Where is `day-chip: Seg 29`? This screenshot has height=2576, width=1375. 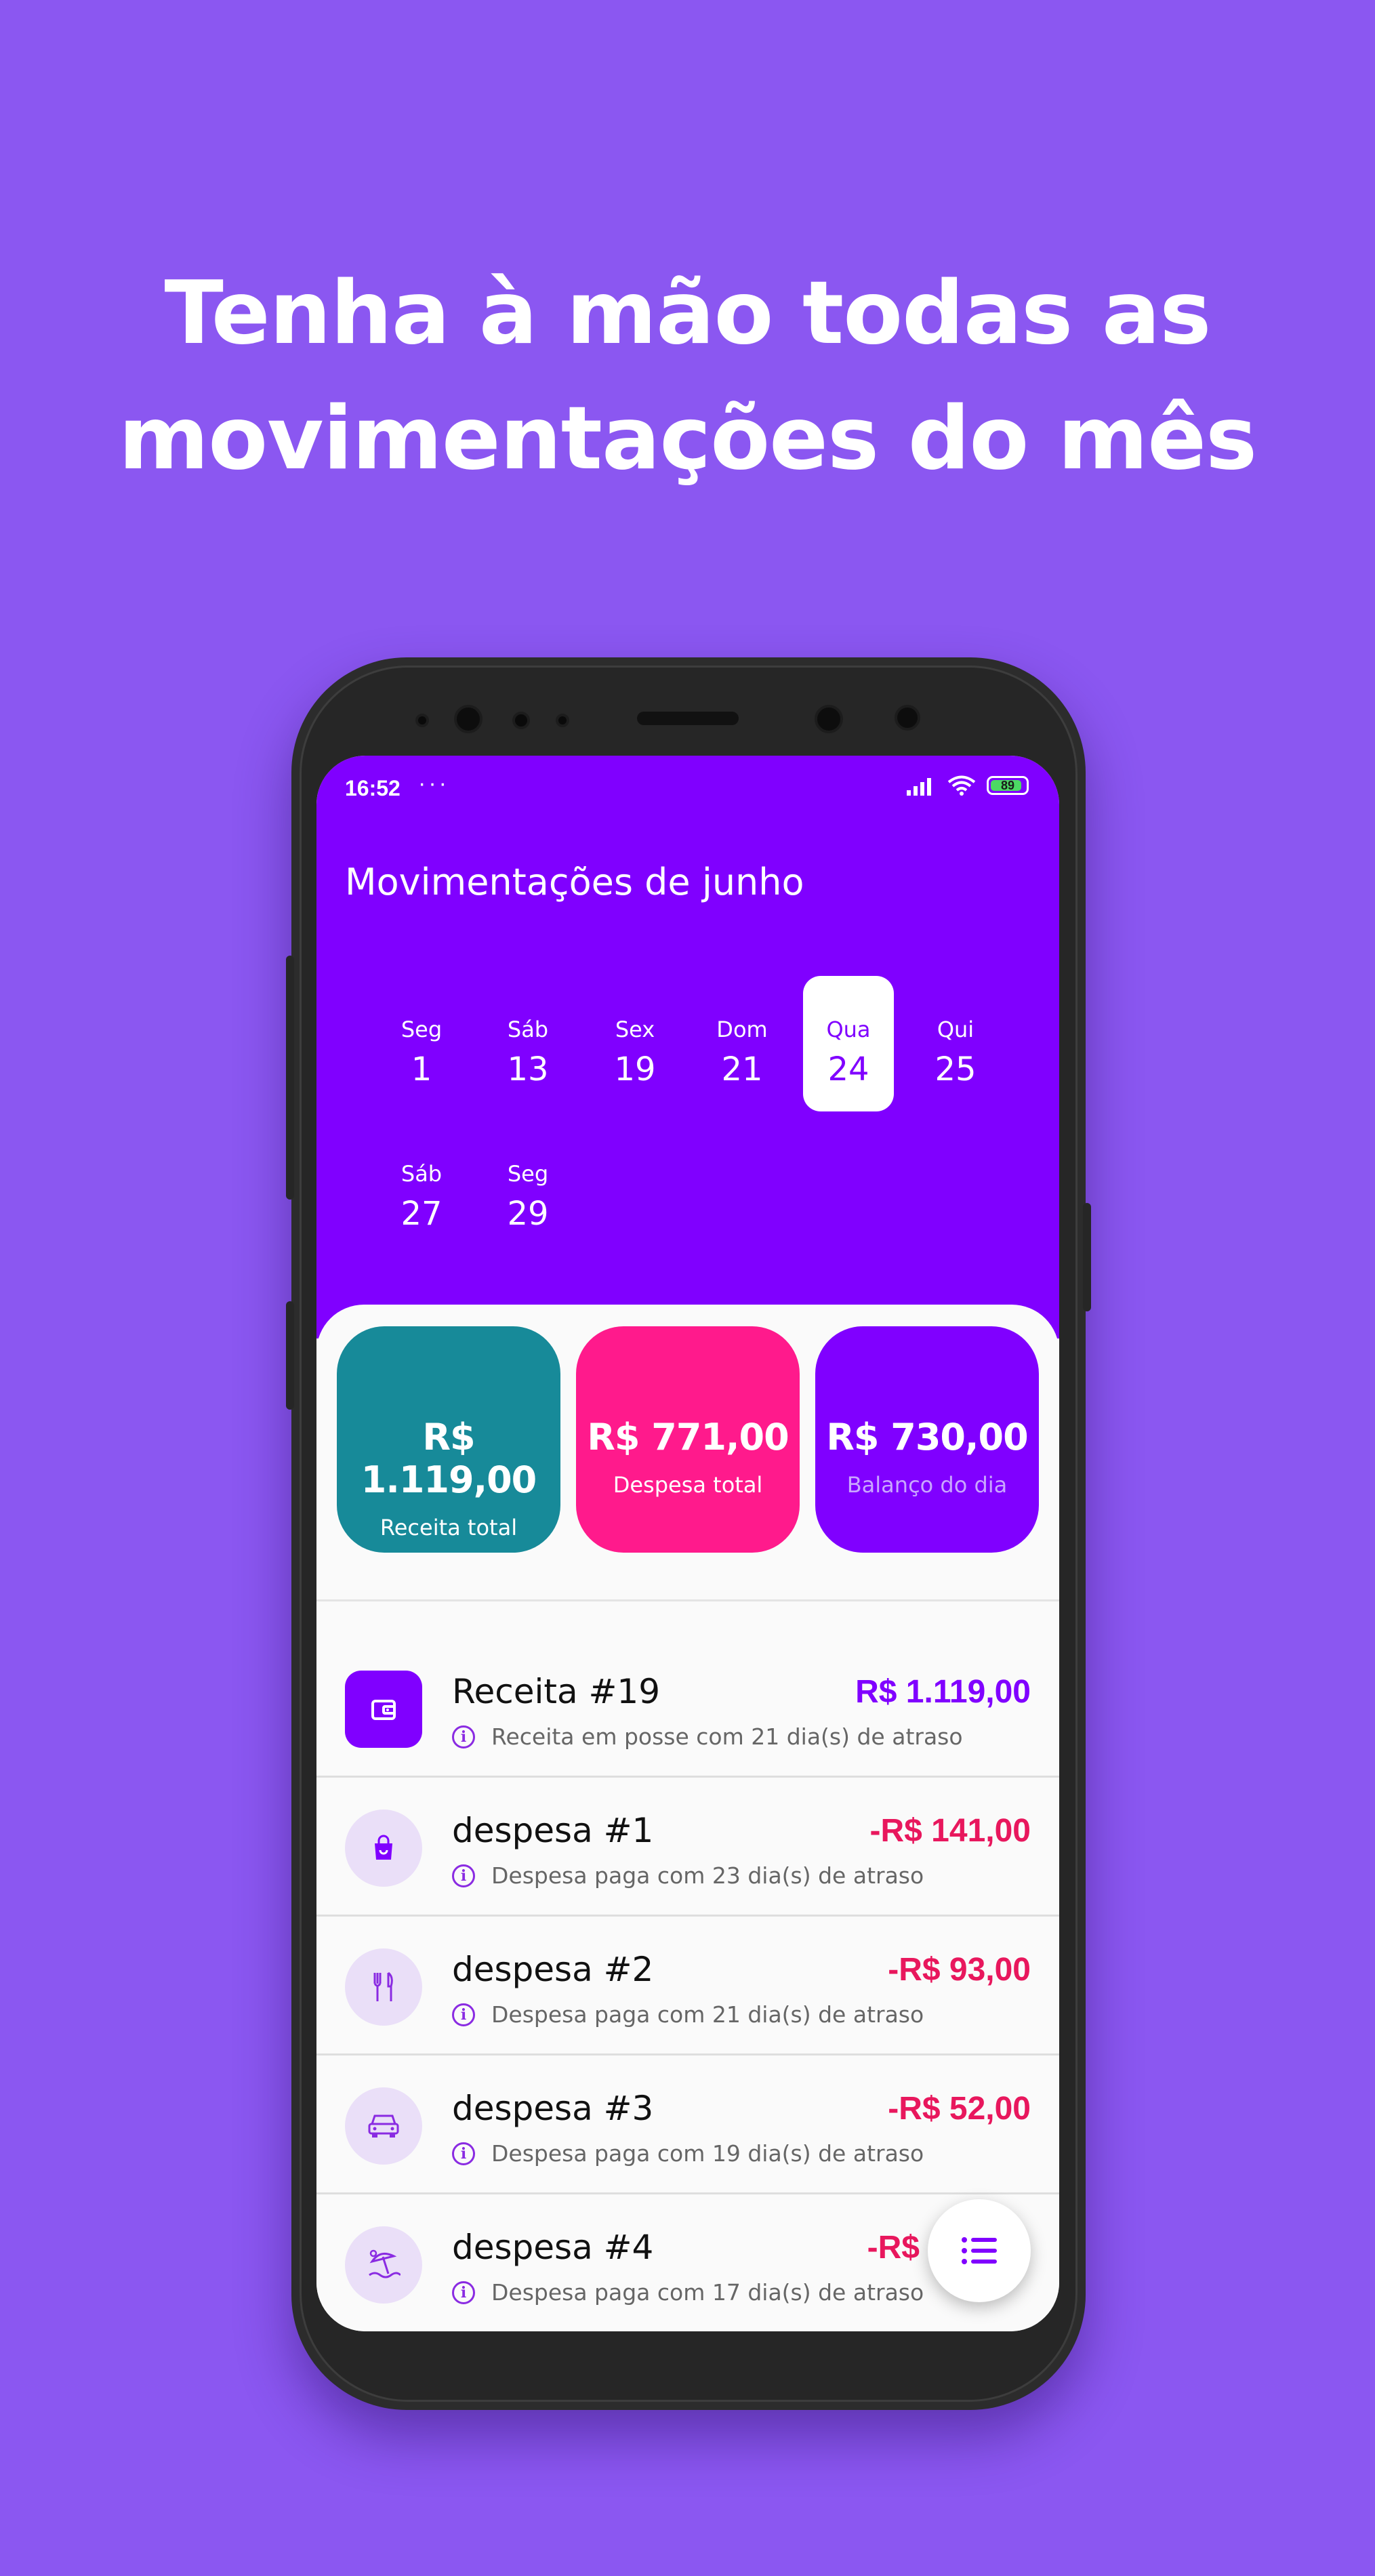 day-chip: Seg 29 is located at coordinates (528, 1188).